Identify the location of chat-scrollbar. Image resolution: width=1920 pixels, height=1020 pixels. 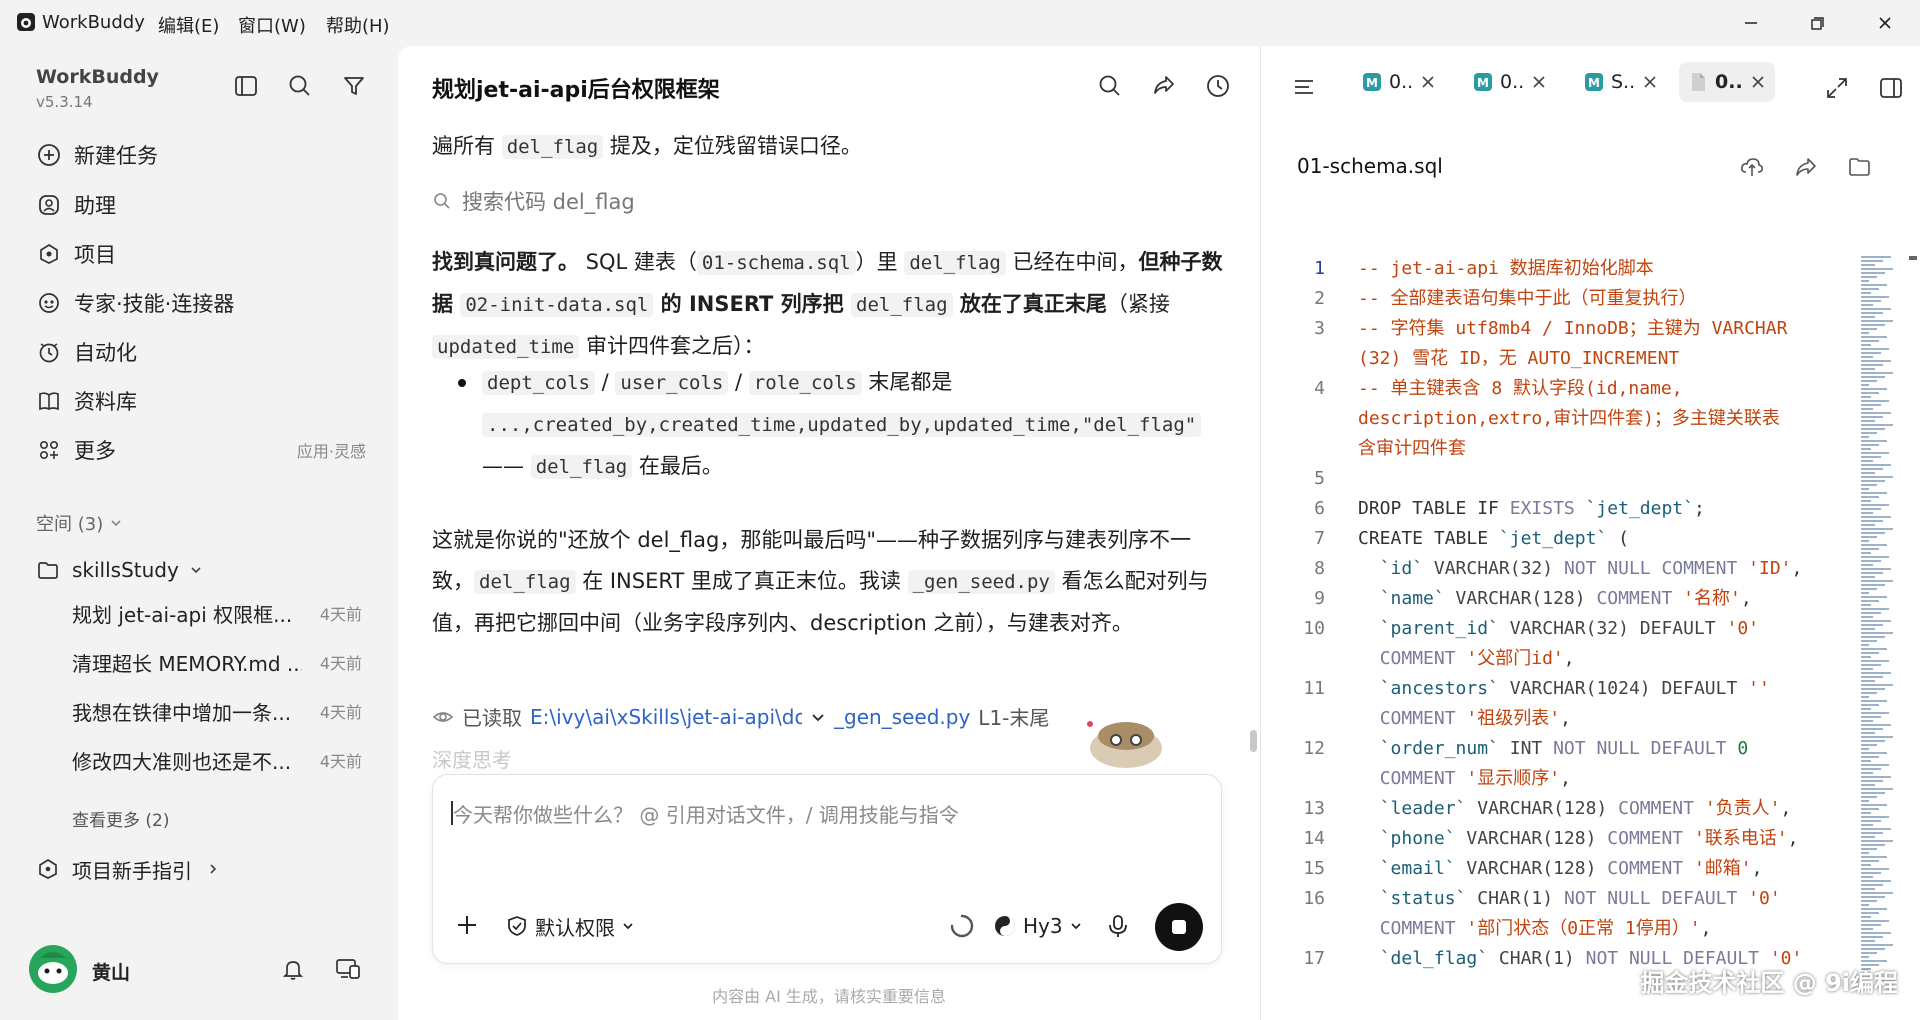
(1253, 741).